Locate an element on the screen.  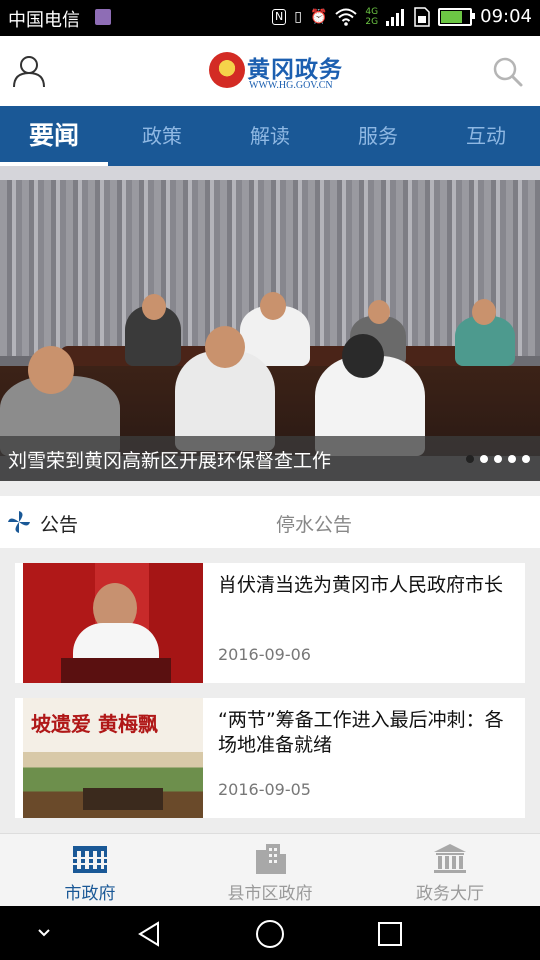
hero-caption-bar: 刘雪荣到黄冈高新区开展环保督查工作 is located at coordinates (270, 458).